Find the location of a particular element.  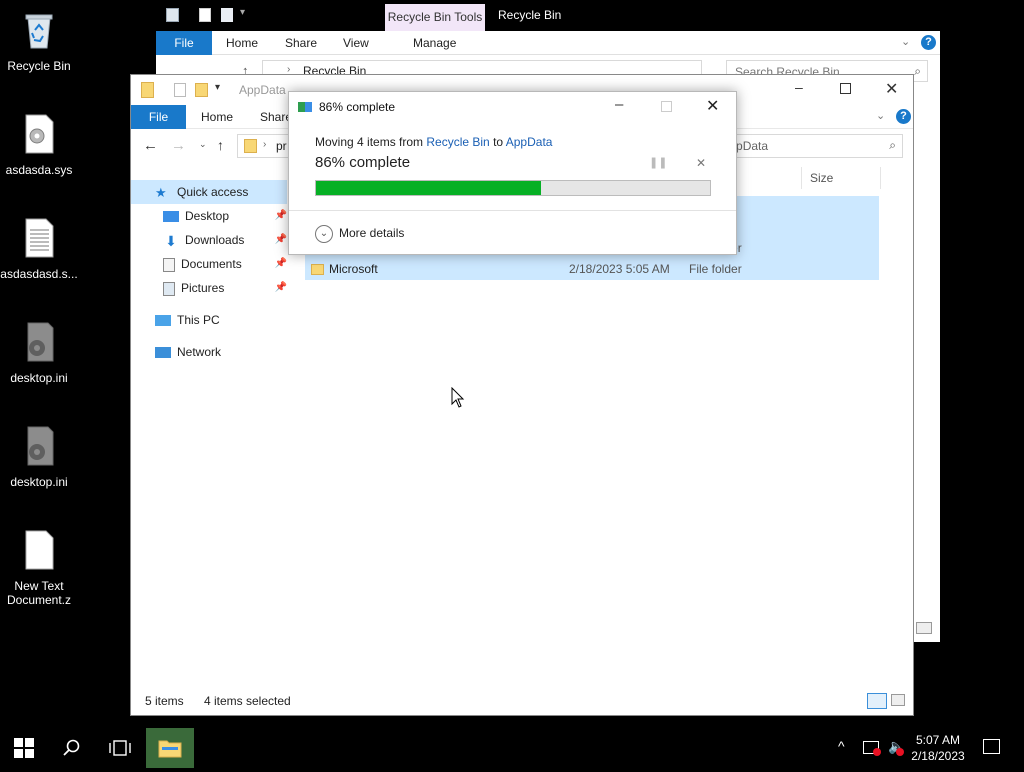

divider is located at coordinates (512, 210).